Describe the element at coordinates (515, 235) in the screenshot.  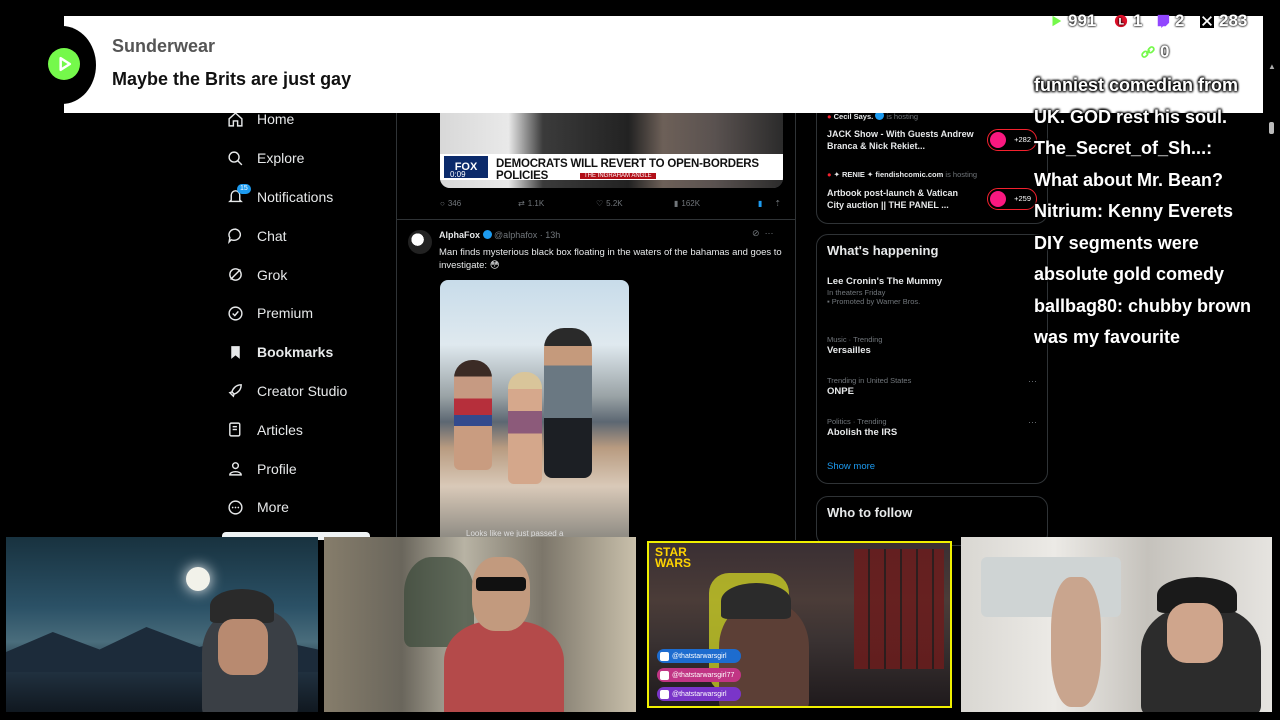
I see `author-handle: @alphafox` at that location.